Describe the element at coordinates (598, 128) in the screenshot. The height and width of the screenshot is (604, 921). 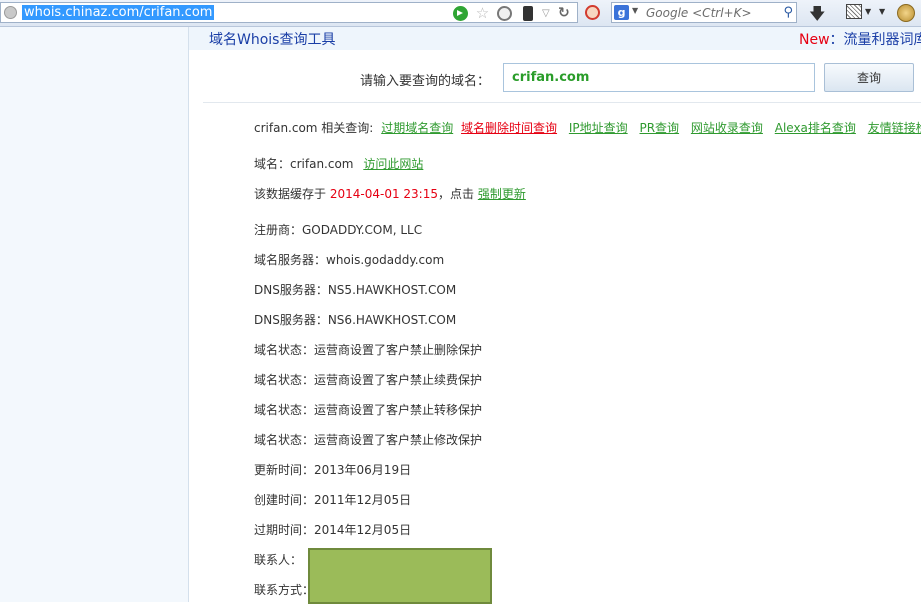
I see `ip-lookup-link: IP地址查询` at that location.